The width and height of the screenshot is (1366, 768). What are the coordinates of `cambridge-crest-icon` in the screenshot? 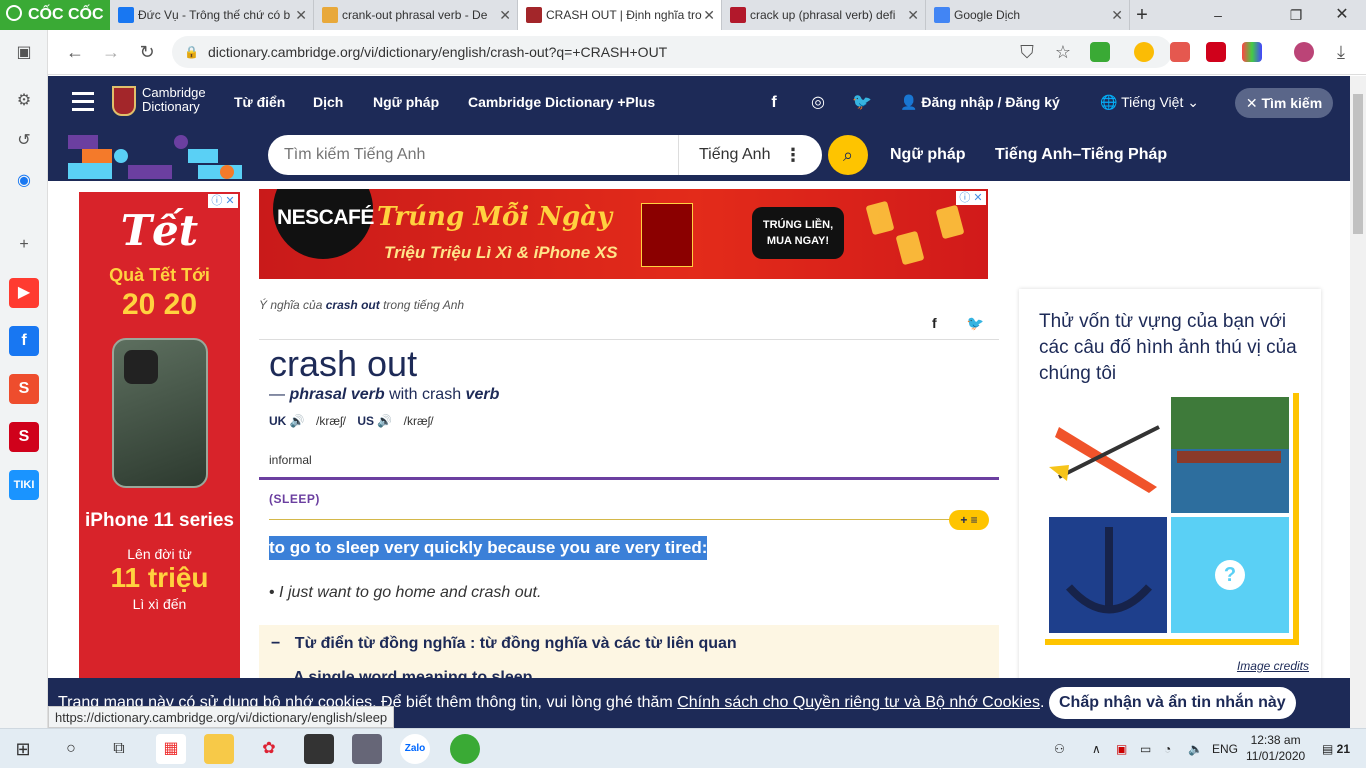 It's located at (124, 101).